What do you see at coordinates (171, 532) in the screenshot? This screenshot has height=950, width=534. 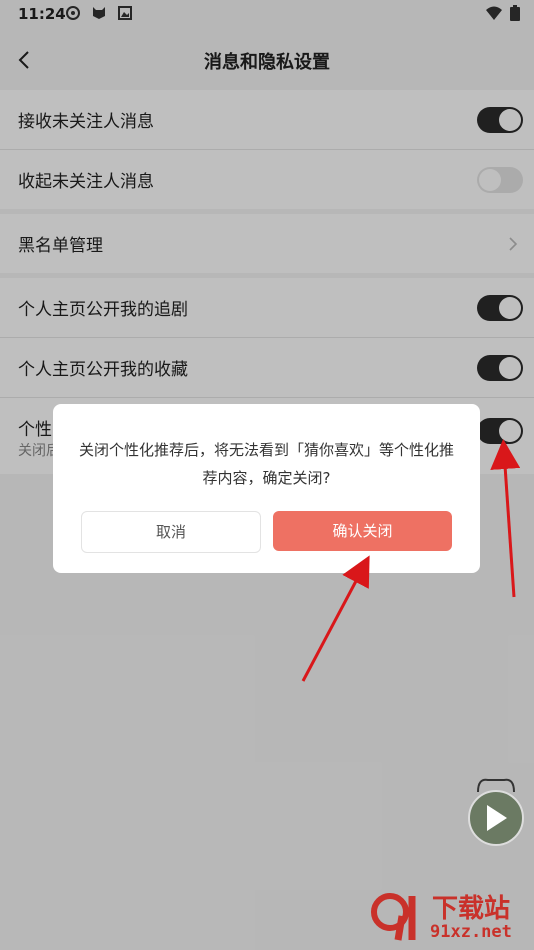 I see `cancel-button: 取消` at bounding box center [171, 532].